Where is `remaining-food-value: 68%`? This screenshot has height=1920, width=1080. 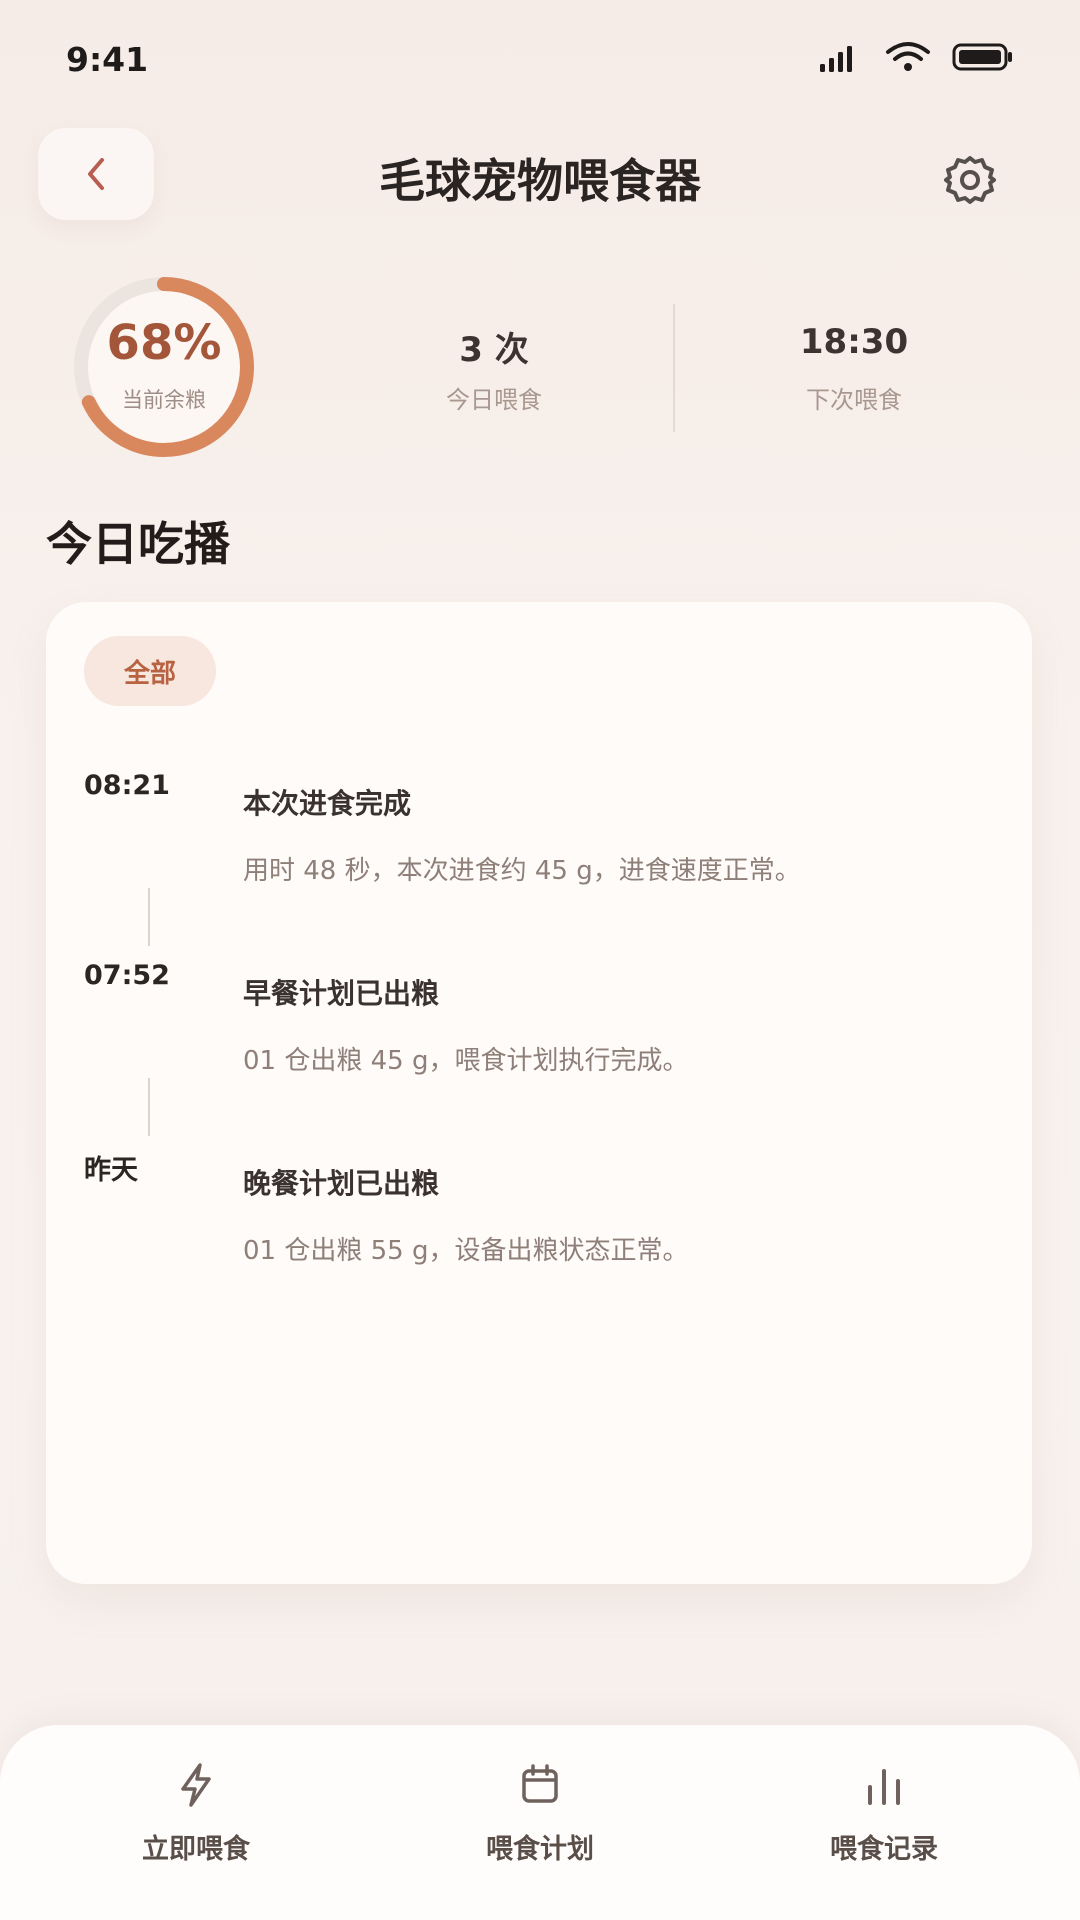
remaining-food-value: 68% is located at coordinates (164, 343).